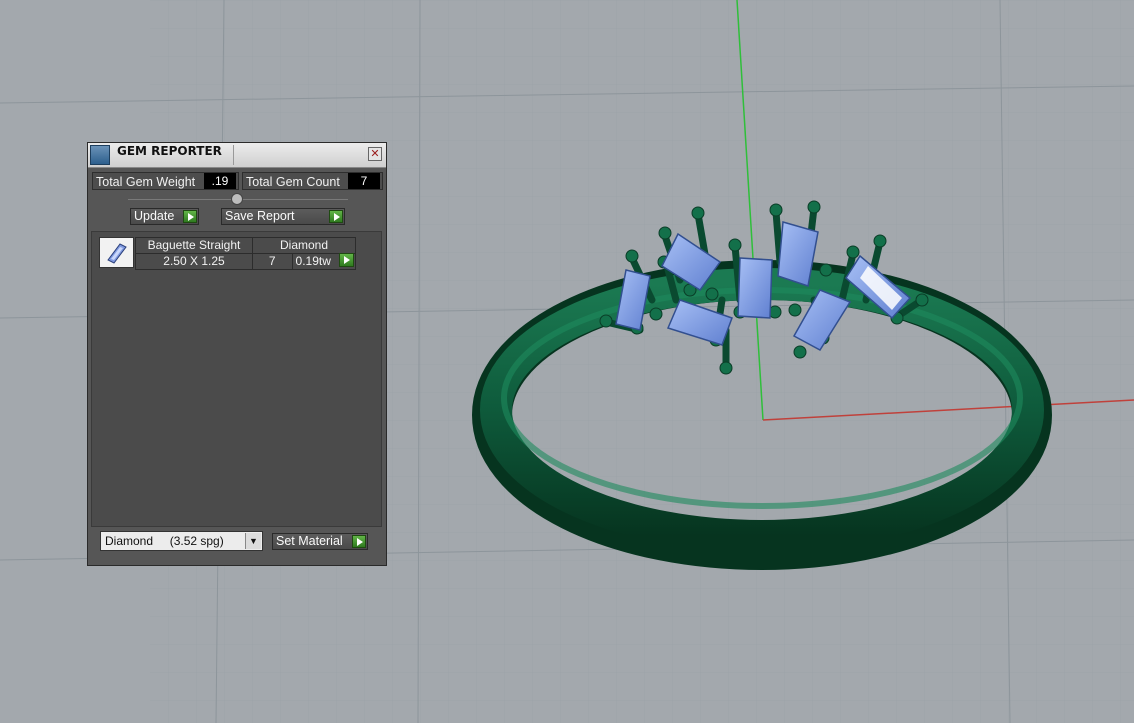 This screenshot has width=1134, height=723. What do you see at coordinates (233, 155) in the screenshot?
I see `title-separator` at bounding box center [233, 155].